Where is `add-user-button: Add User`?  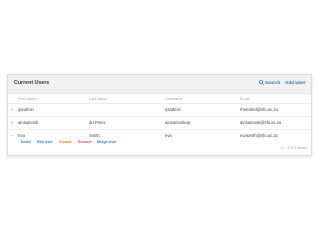 add-user-button: Add User is located at coordinates (295, 82).